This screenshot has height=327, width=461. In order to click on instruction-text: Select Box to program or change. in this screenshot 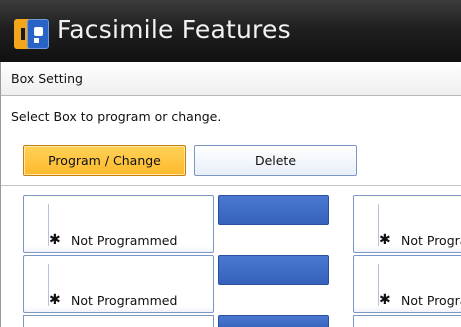, I will do `click(116, 116)`.